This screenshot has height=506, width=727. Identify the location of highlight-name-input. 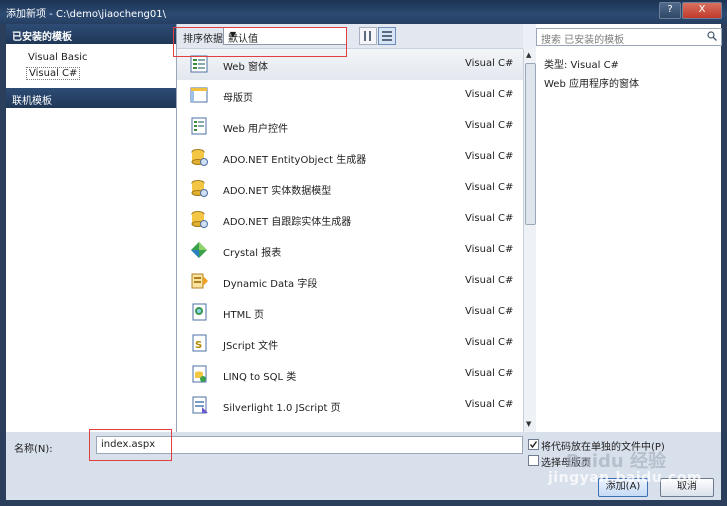
(130, 445).